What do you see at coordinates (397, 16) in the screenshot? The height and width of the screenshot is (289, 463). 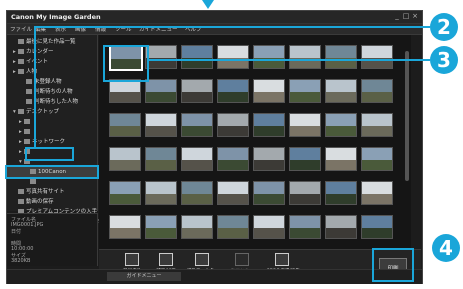 I see `minimize-button: _` at bounding box center [397, 16].